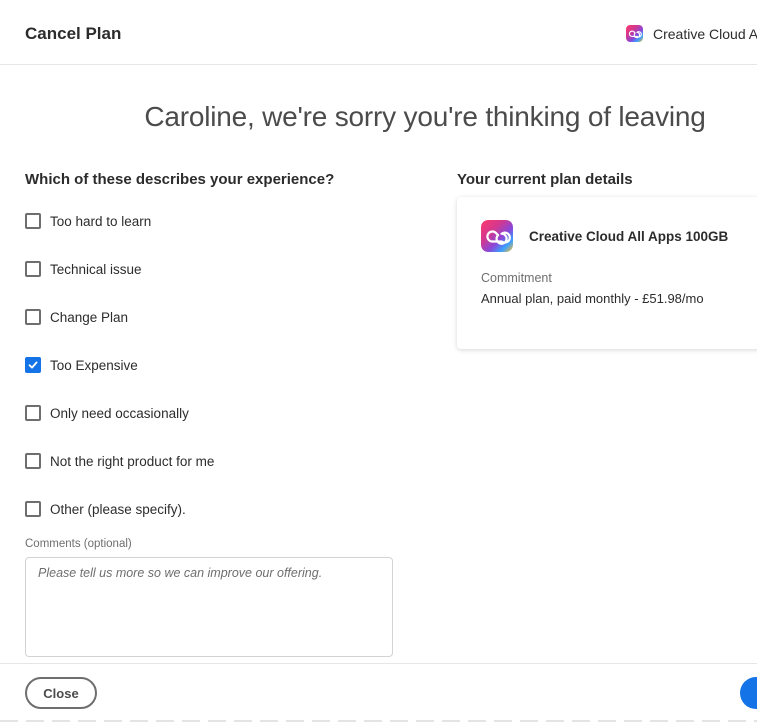 The height and width of the screenshot is (722, 757). I want to click on survey-option: Change Plan, so click(76, 317).